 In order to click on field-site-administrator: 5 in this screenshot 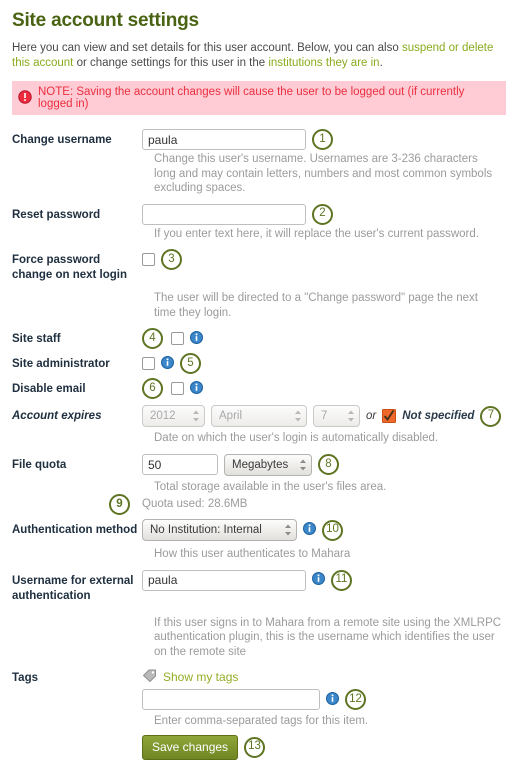, I will do `click(325, 363)`.